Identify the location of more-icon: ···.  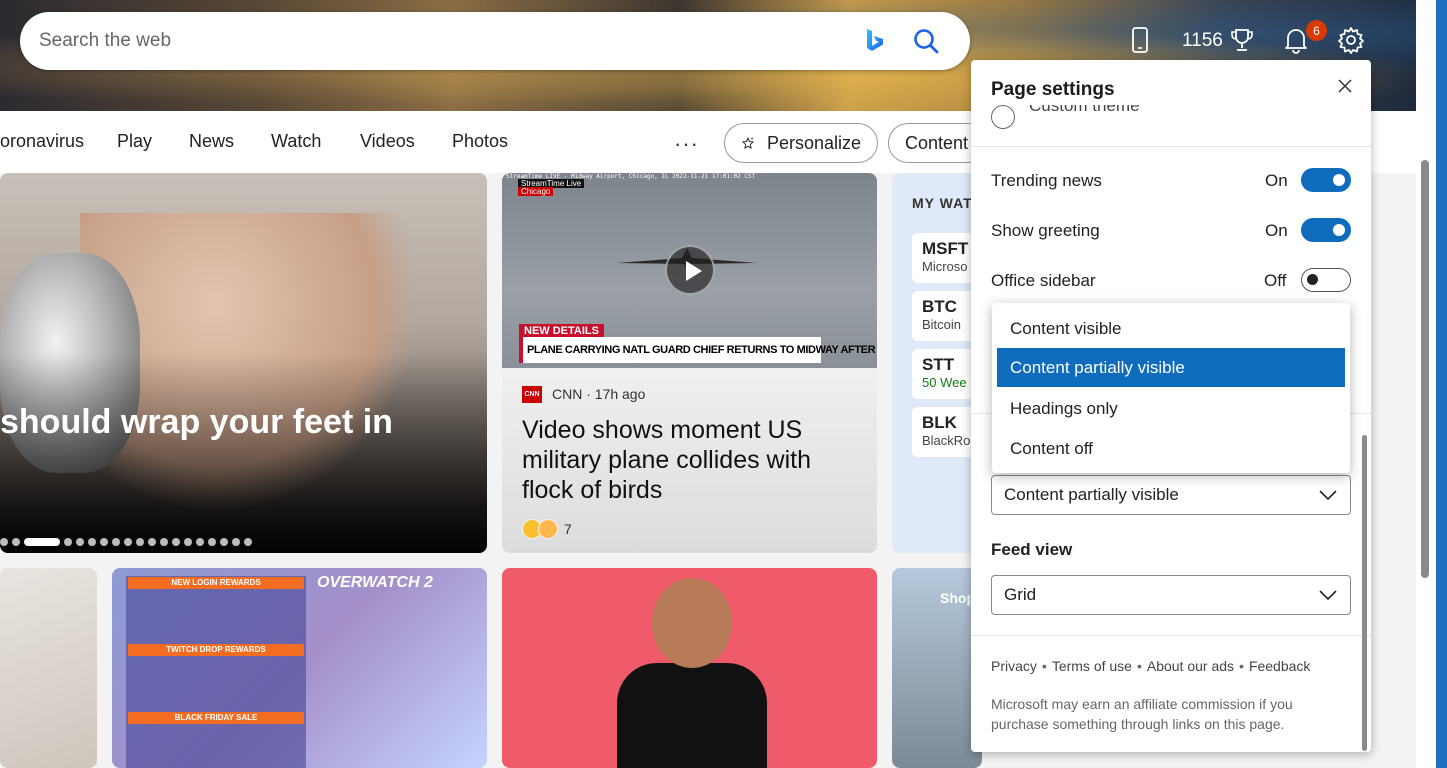
(686, 144).